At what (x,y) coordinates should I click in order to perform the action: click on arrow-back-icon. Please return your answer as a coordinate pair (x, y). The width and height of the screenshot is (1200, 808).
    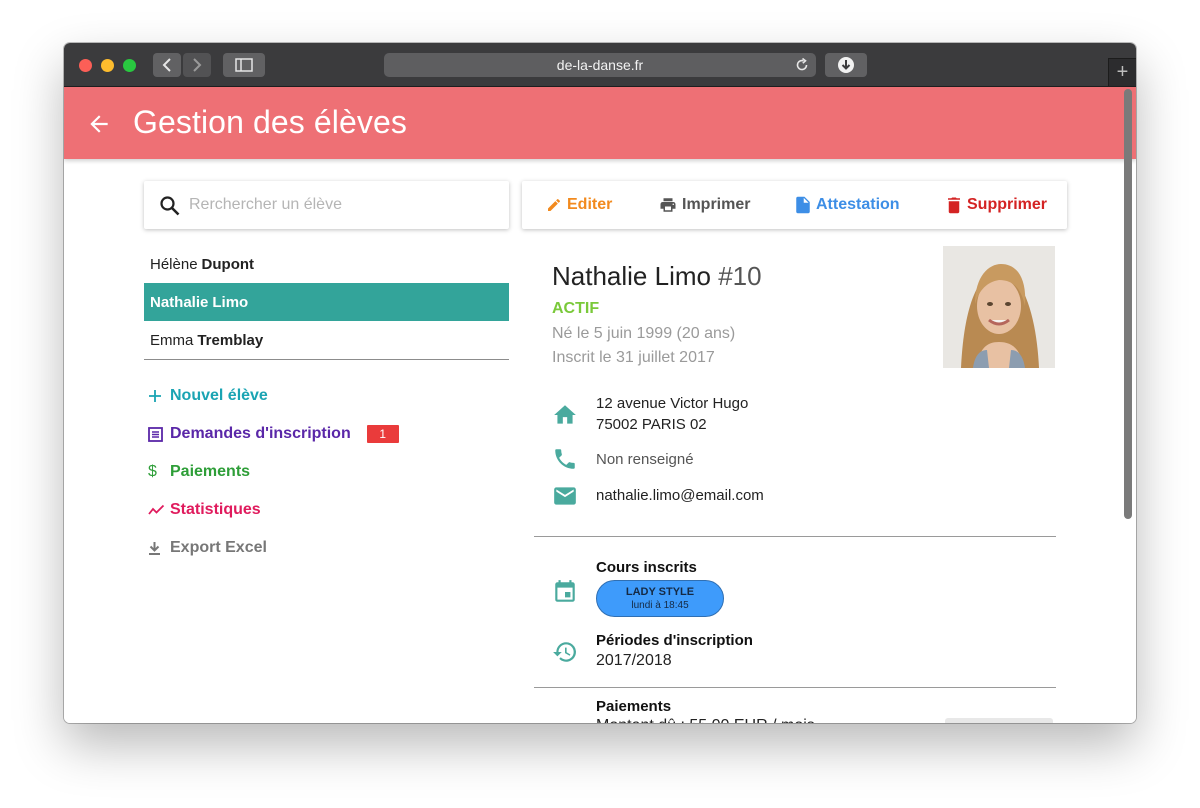
    Looking at the image, I should click on (99, 124).